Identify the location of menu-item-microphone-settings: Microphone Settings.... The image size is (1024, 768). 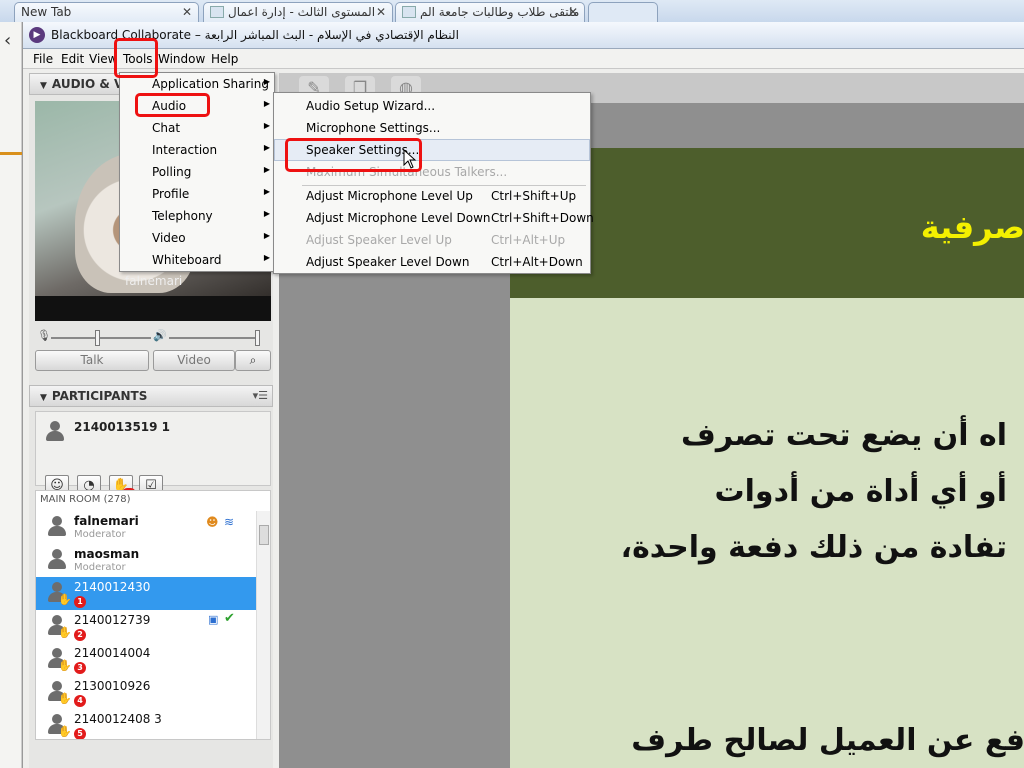
(432, 128).